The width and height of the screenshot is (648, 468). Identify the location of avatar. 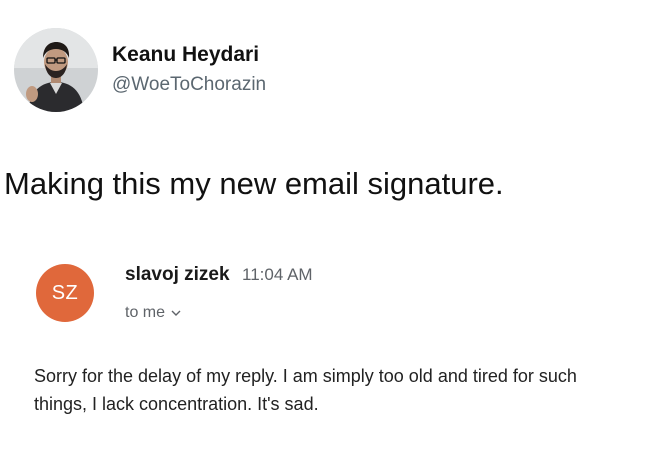
(56, 70).